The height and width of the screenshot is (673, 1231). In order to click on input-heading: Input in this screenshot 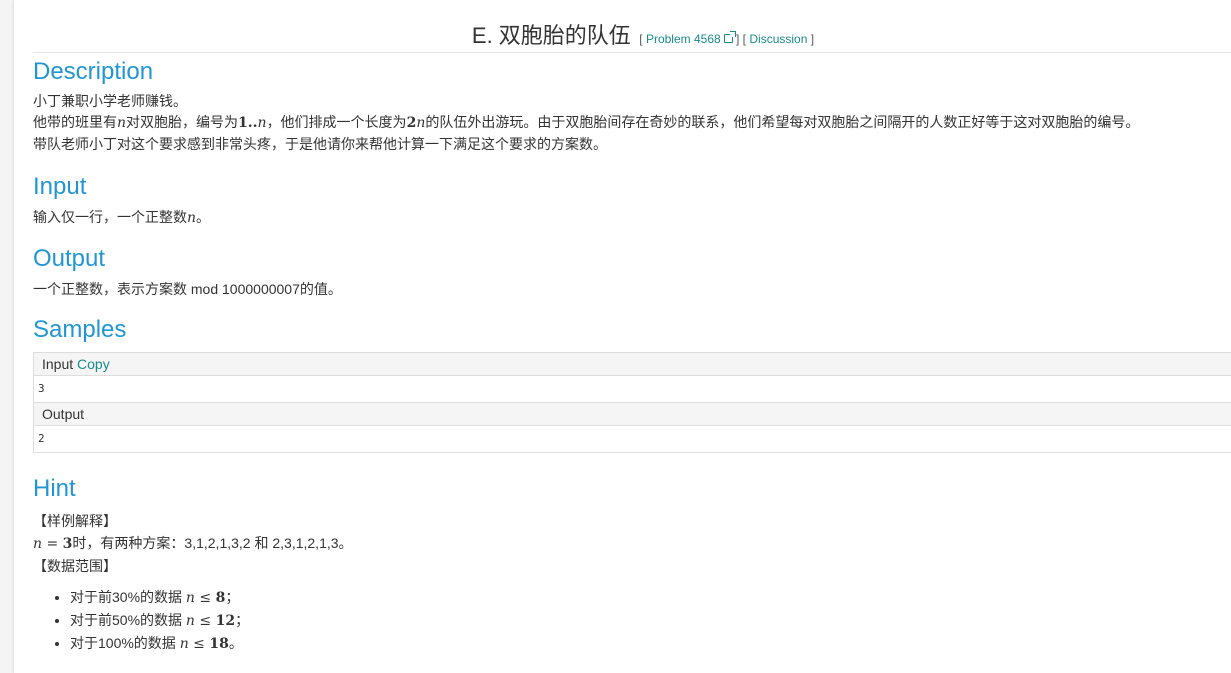, I will do `click(60, 186)`.